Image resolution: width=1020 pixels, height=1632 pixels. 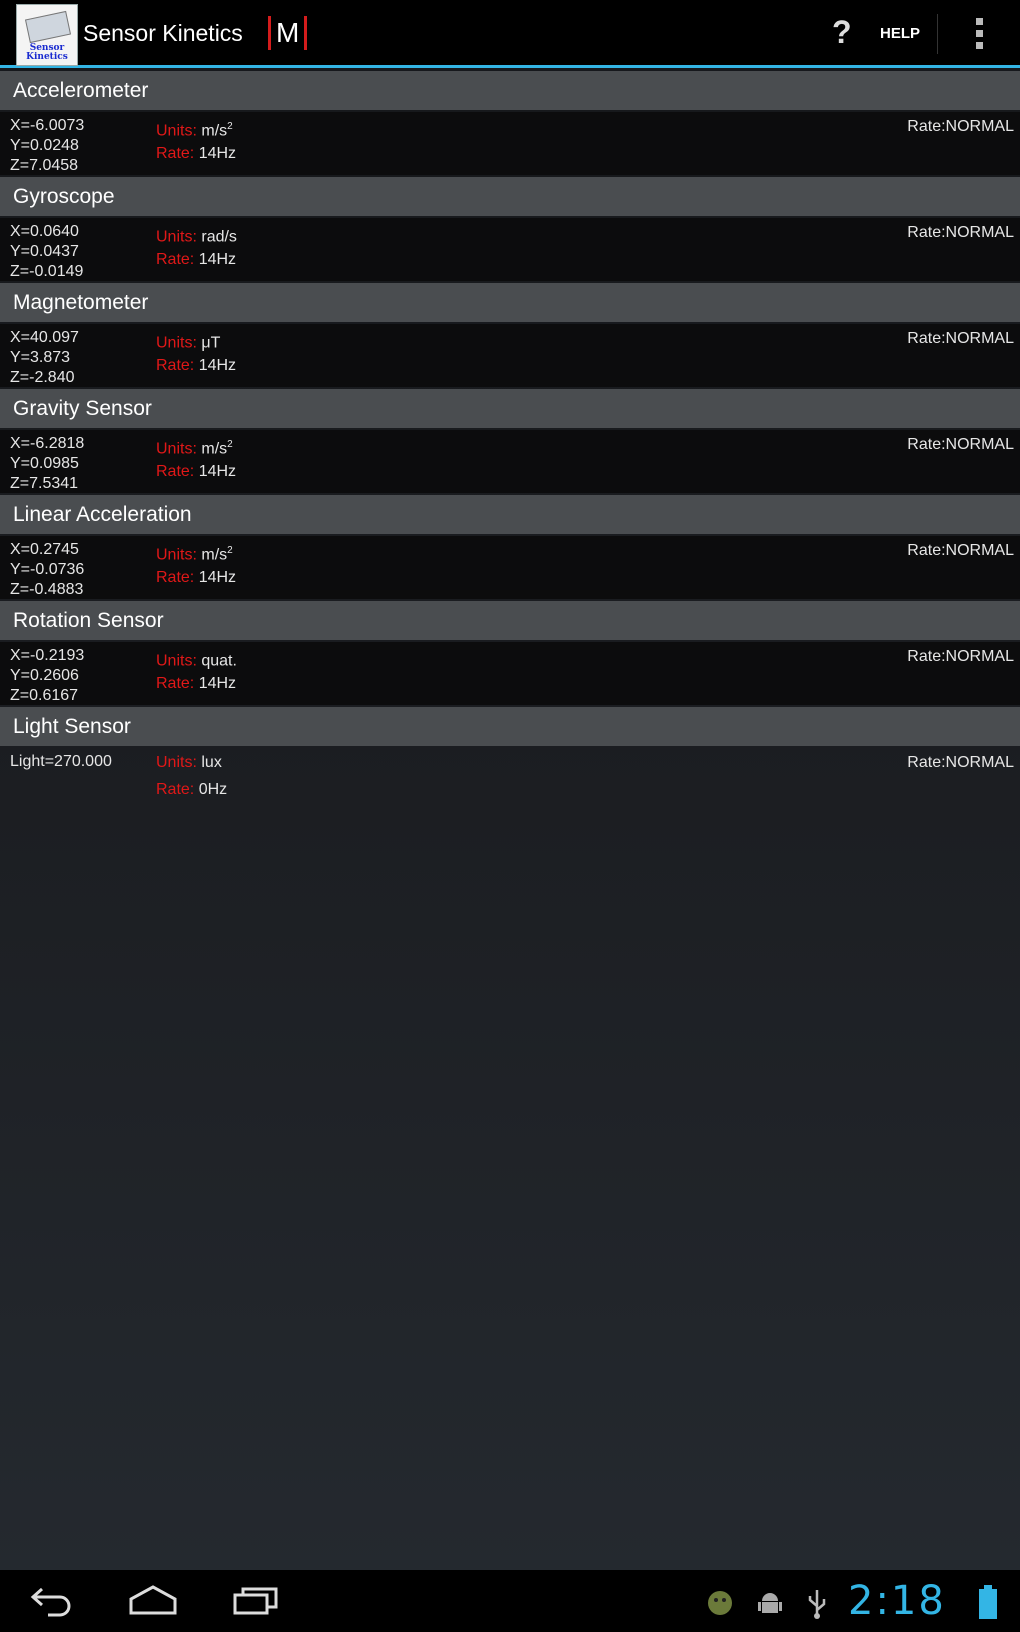 I want to click on value-x: X=40.097, so click(x=44, y=337).